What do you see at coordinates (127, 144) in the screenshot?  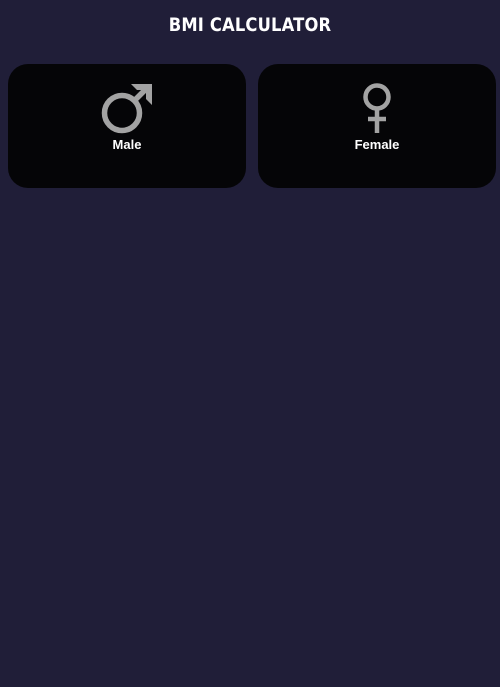 I see `male-label: Male` at bounding box center [127, 144].